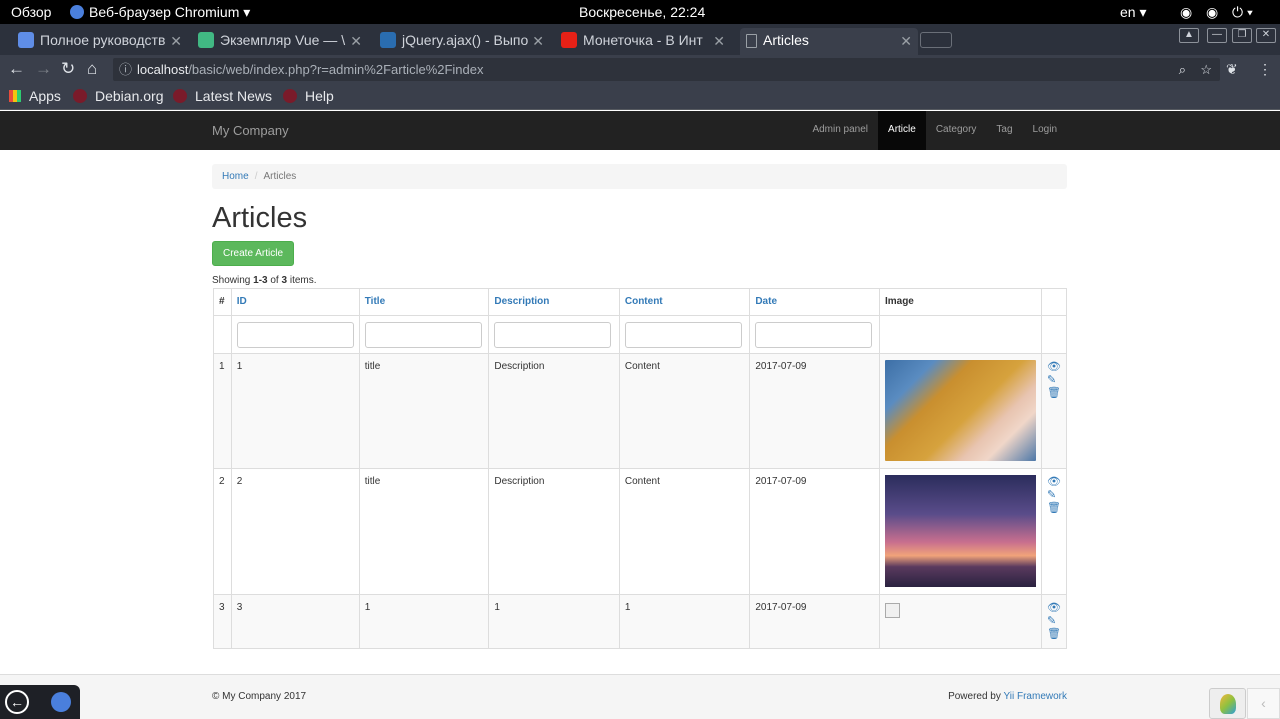 The width and height of the screenshot is (1280, 719). I want to click on filter-id-input, so click(295, 335).